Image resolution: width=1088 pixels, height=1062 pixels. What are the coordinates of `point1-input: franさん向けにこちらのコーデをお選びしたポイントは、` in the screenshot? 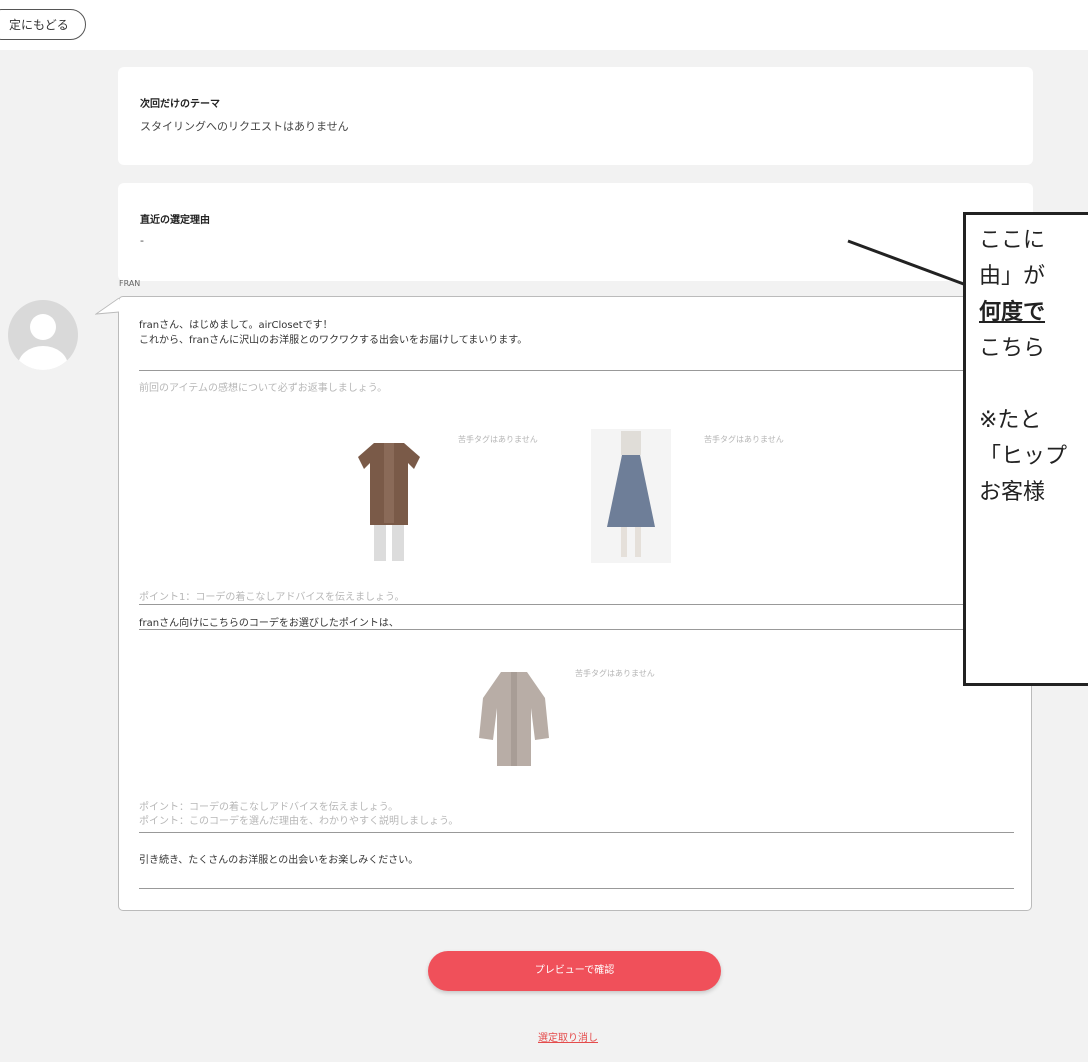 It's located at (269, 621).